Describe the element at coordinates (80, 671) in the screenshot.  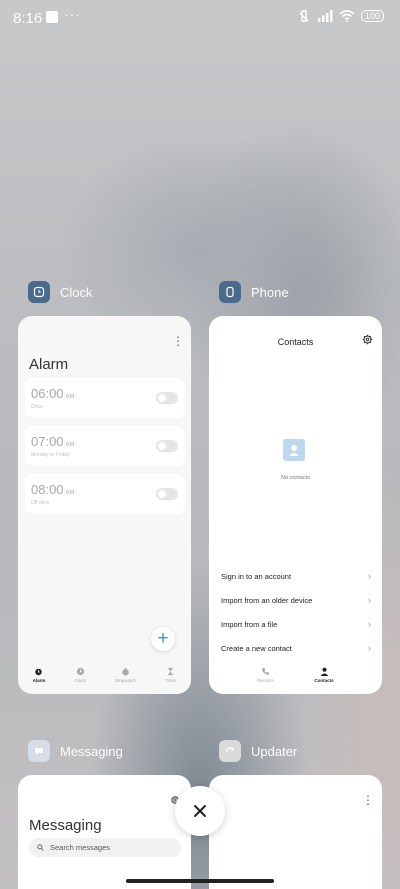
I see `clock-tab-icon` at that location.